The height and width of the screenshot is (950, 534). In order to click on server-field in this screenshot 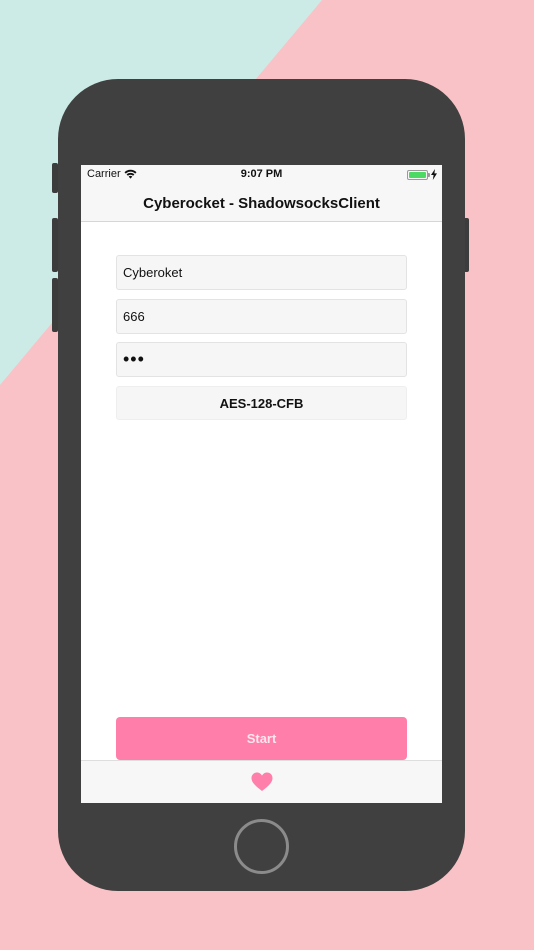, I will do `click(261, 272)`.